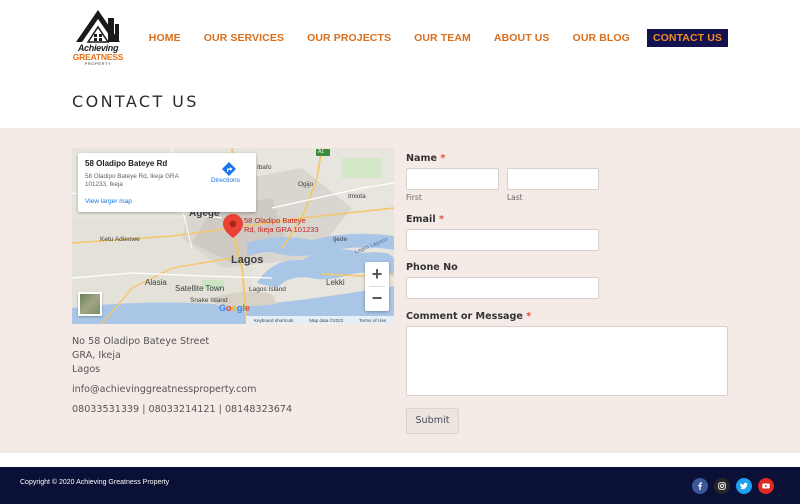 The image size is (800, 504). I want to click on map-zoom-control: + −, so click(377, 286).